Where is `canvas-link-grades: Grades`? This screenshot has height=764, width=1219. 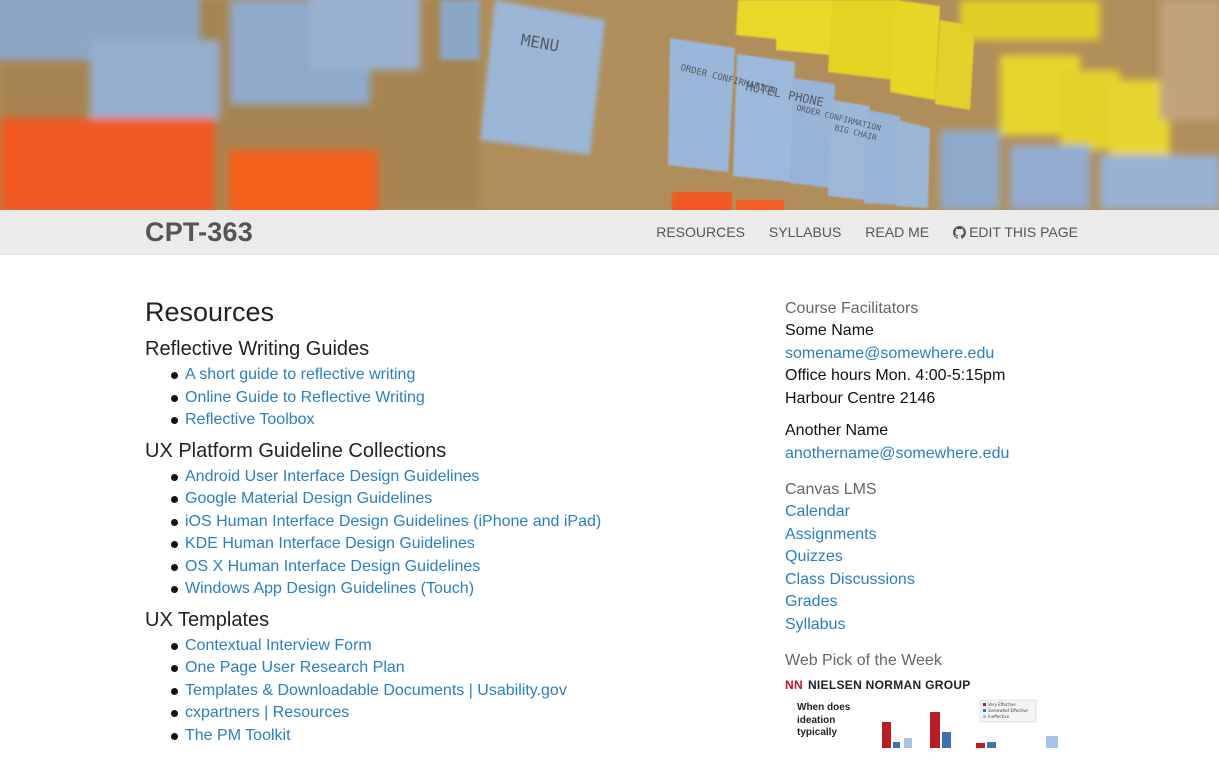 canvas-link-grades: Grades is located at coordinates (935, 602).